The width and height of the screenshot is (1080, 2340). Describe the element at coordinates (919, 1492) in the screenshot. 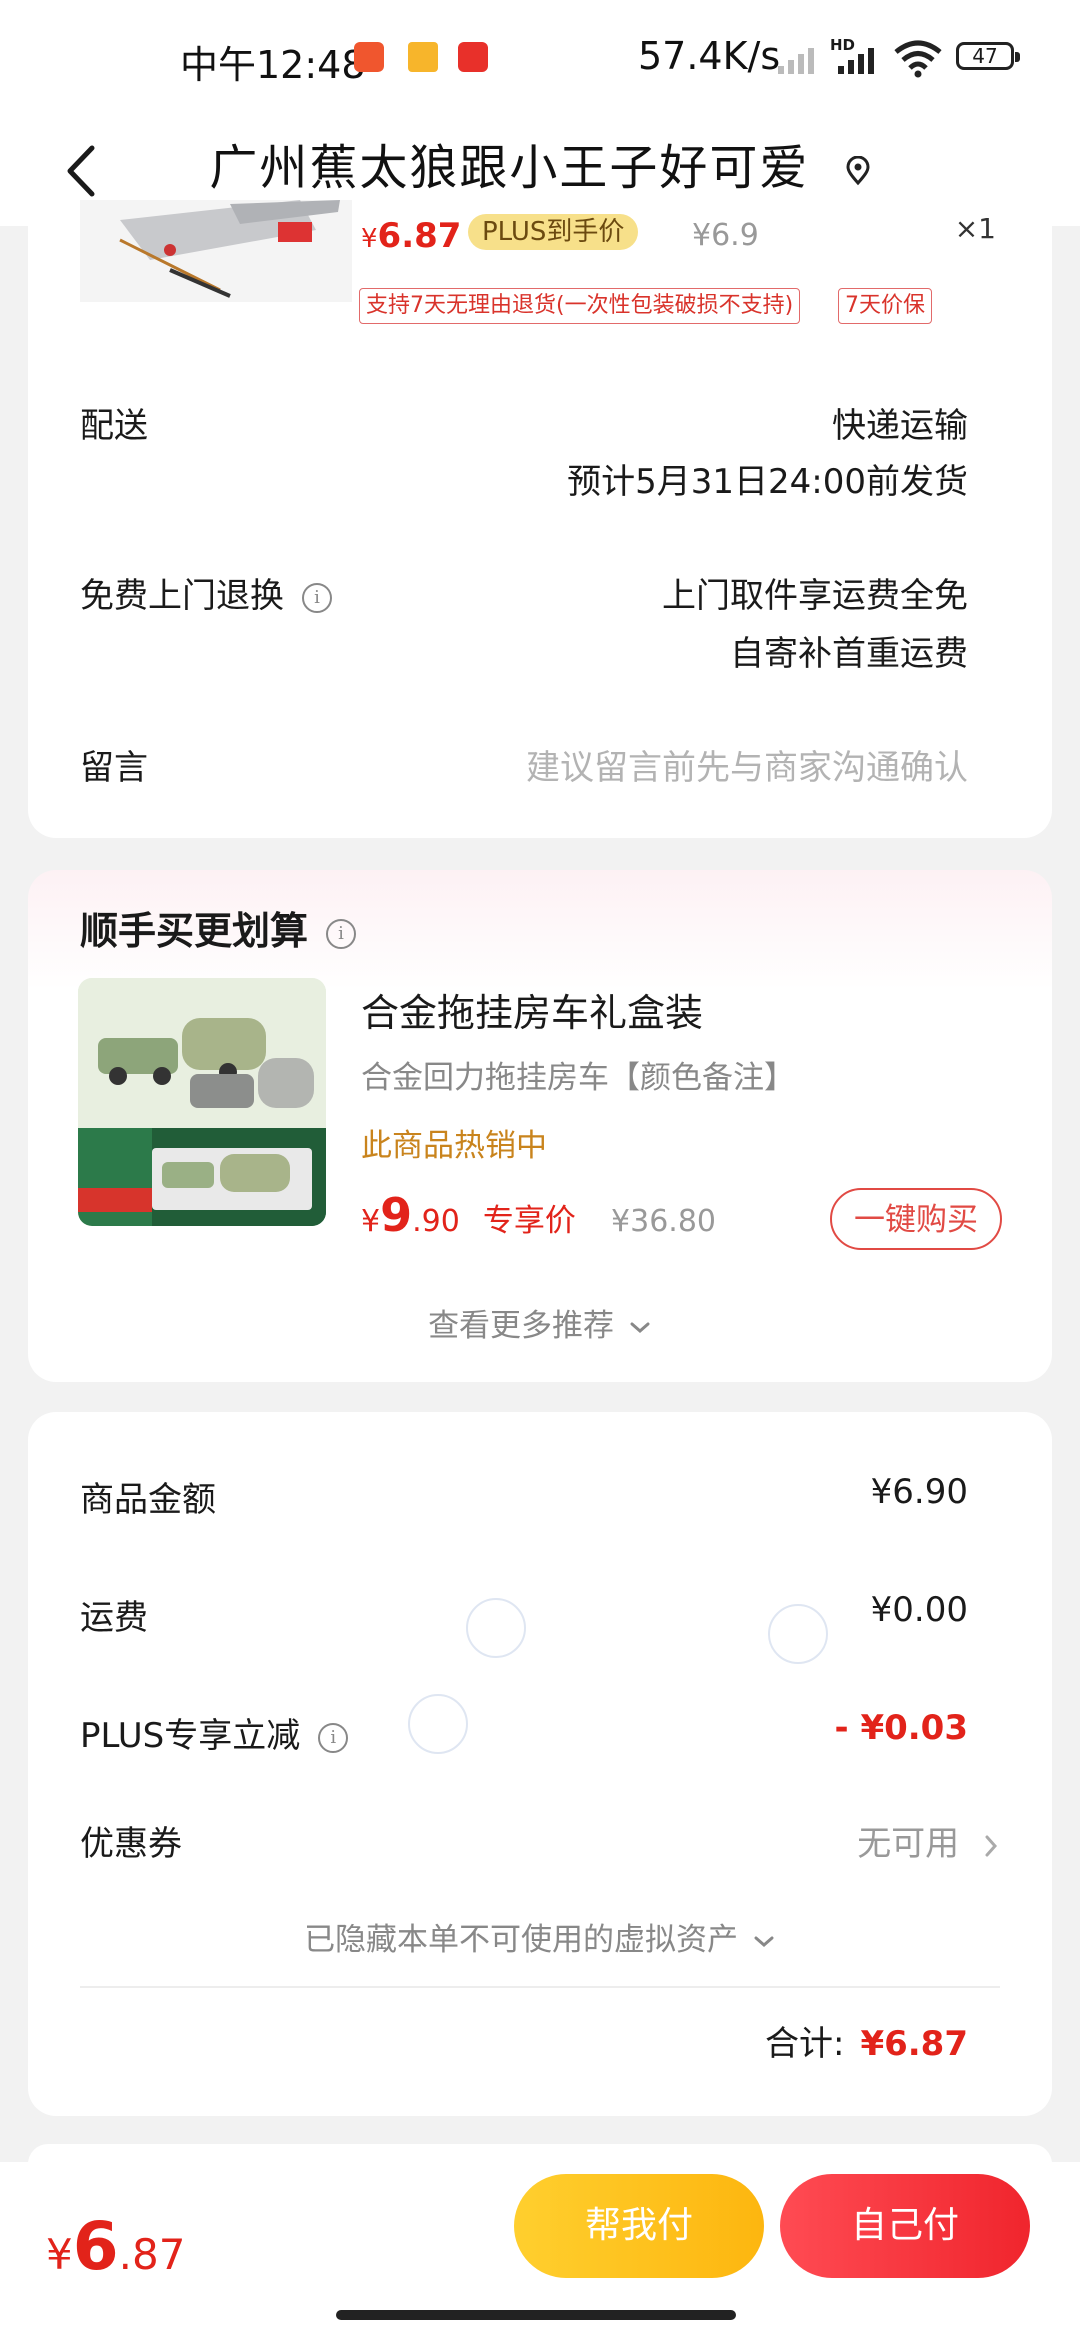

I see `goods-amount-value: ¥6.90` at that location.